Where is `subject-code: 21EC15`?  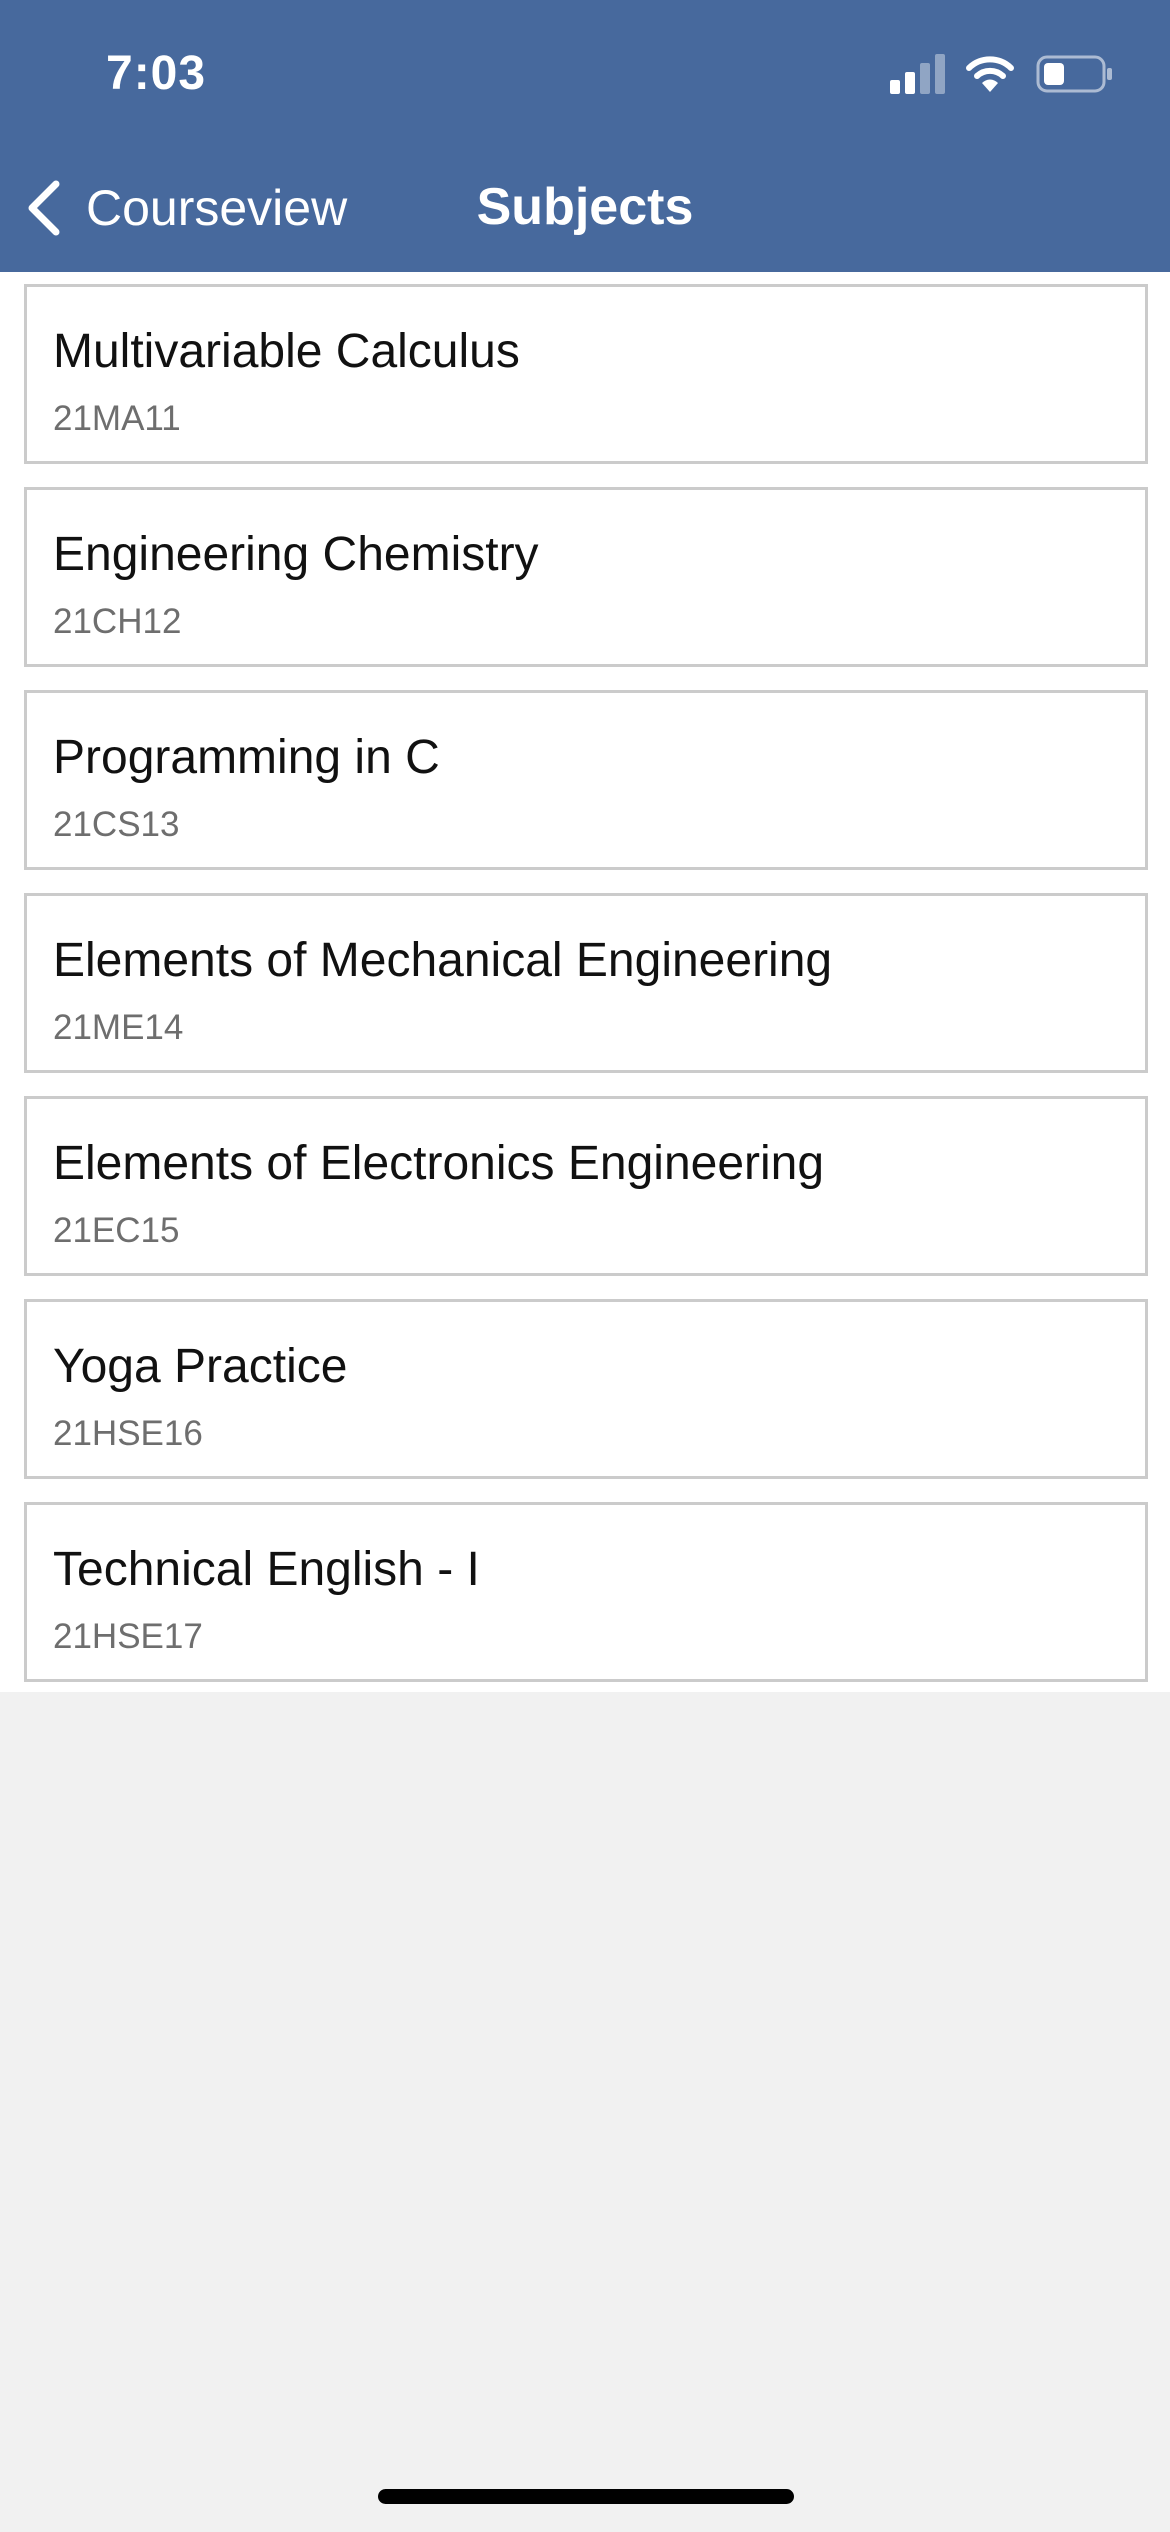
subject-code: 21EC15 is located at coordinates (116, 1230).